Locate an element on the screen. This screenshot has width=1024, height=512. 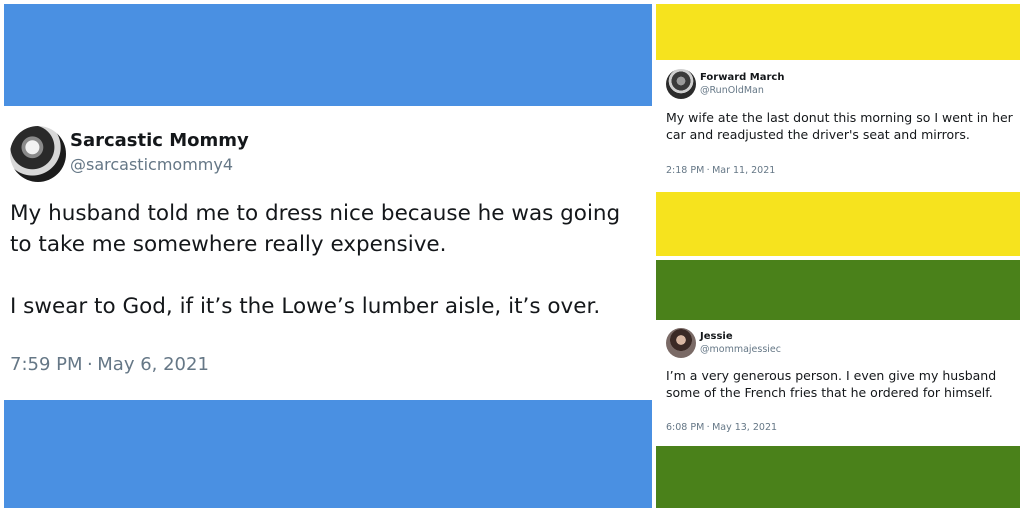
green-band-bottom is located at coordinates (838, 477).